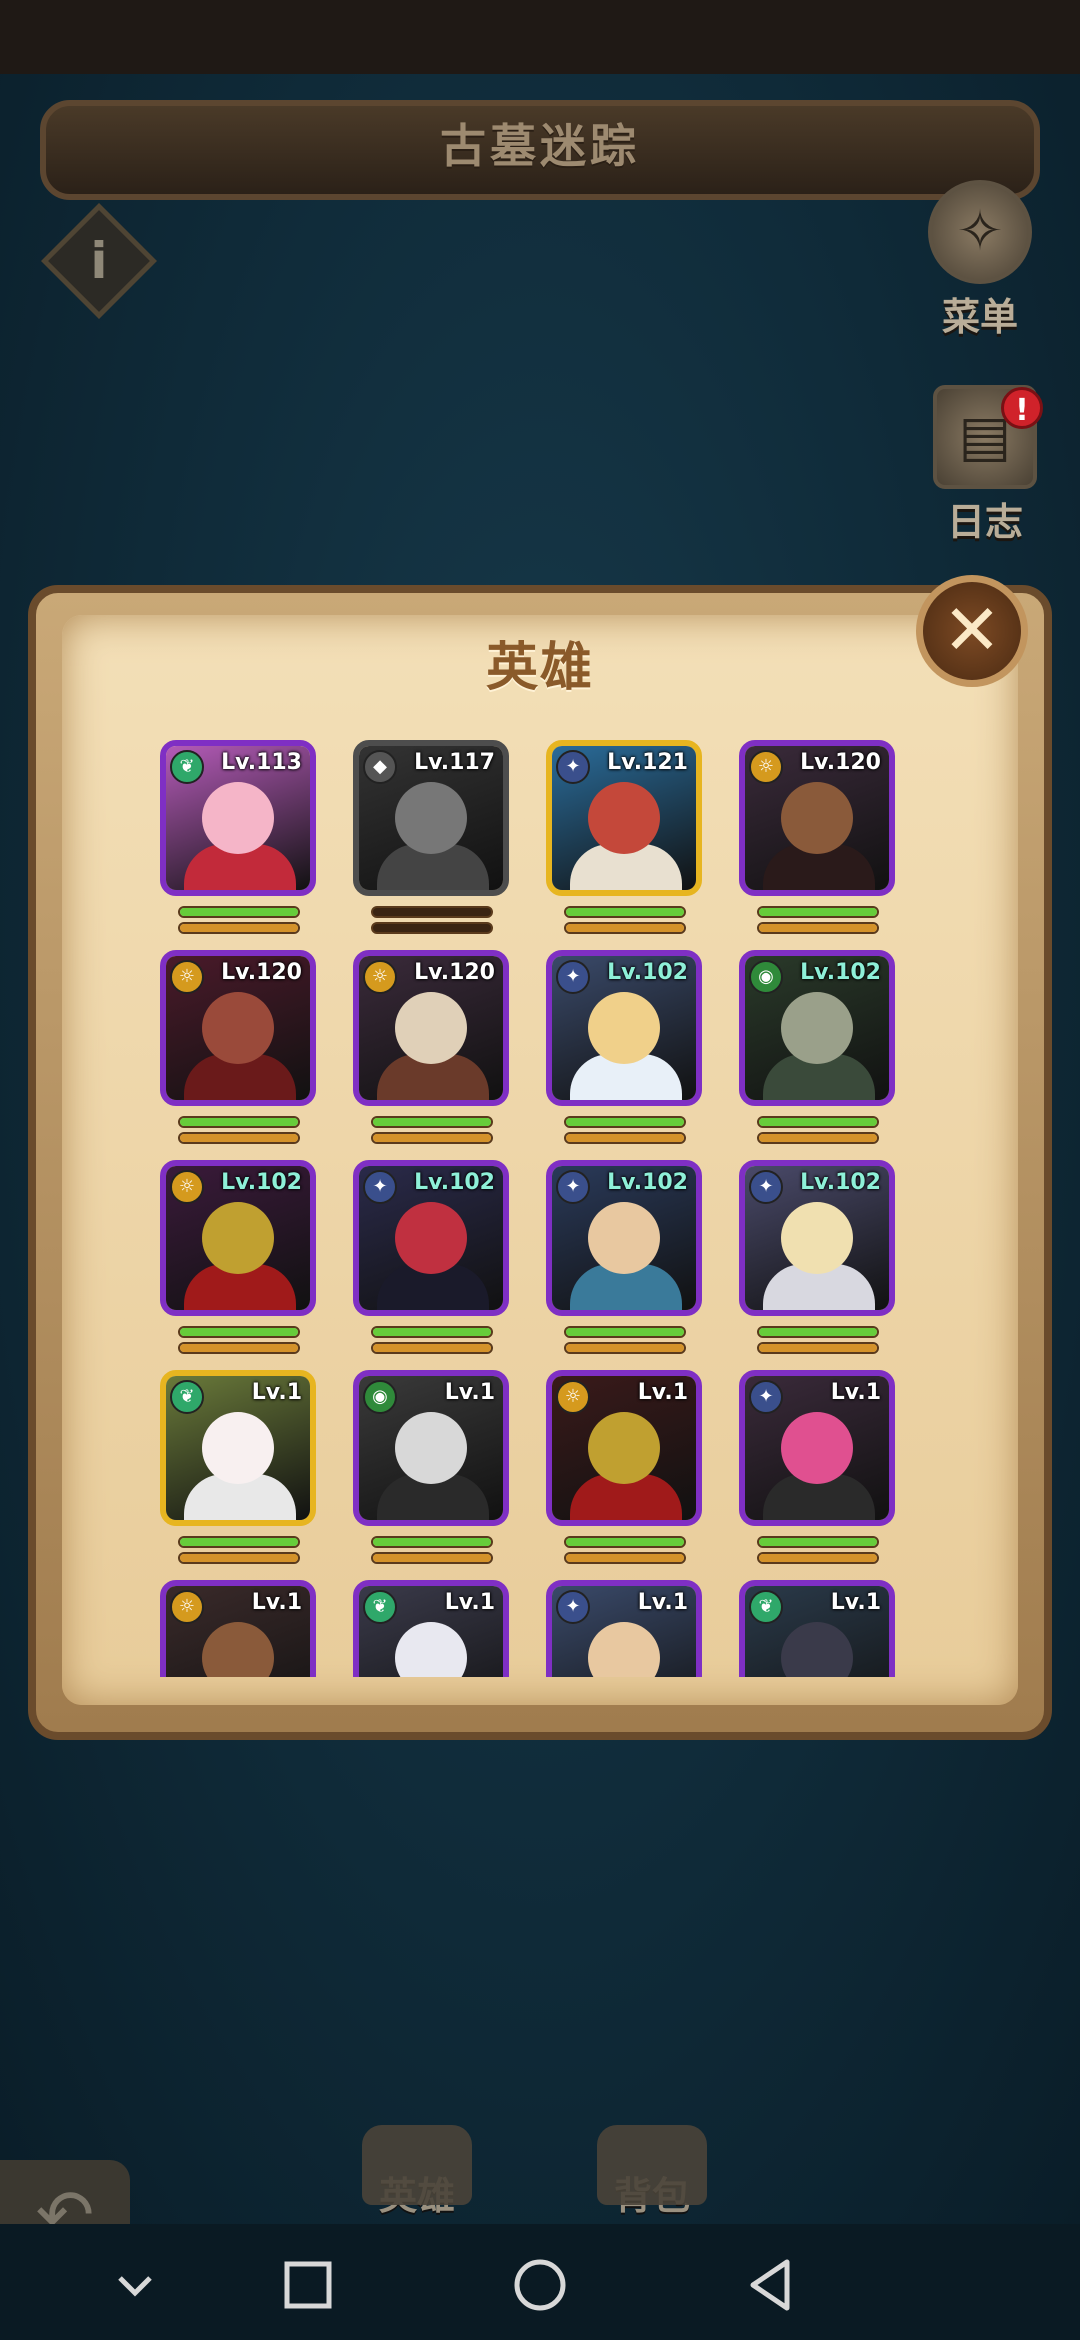  What do you see at coordinates (979, 317) in the screenshot?
I see `menu-label: 菜单` at bounding box center [979, 317].